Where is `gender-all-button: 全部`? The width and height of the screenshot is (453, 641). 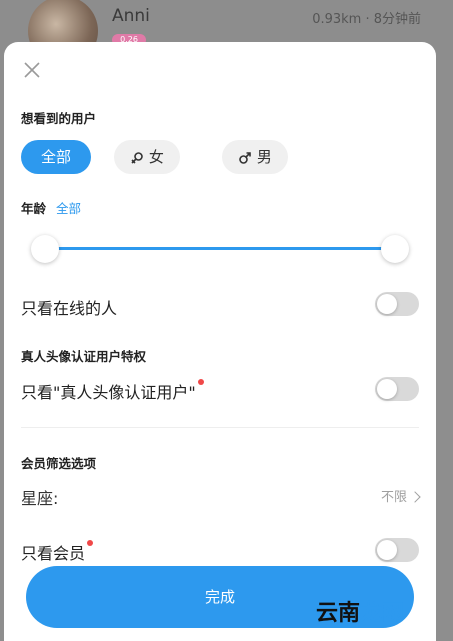 gender-all-button: 全部 is located at coordinates (56, 157).